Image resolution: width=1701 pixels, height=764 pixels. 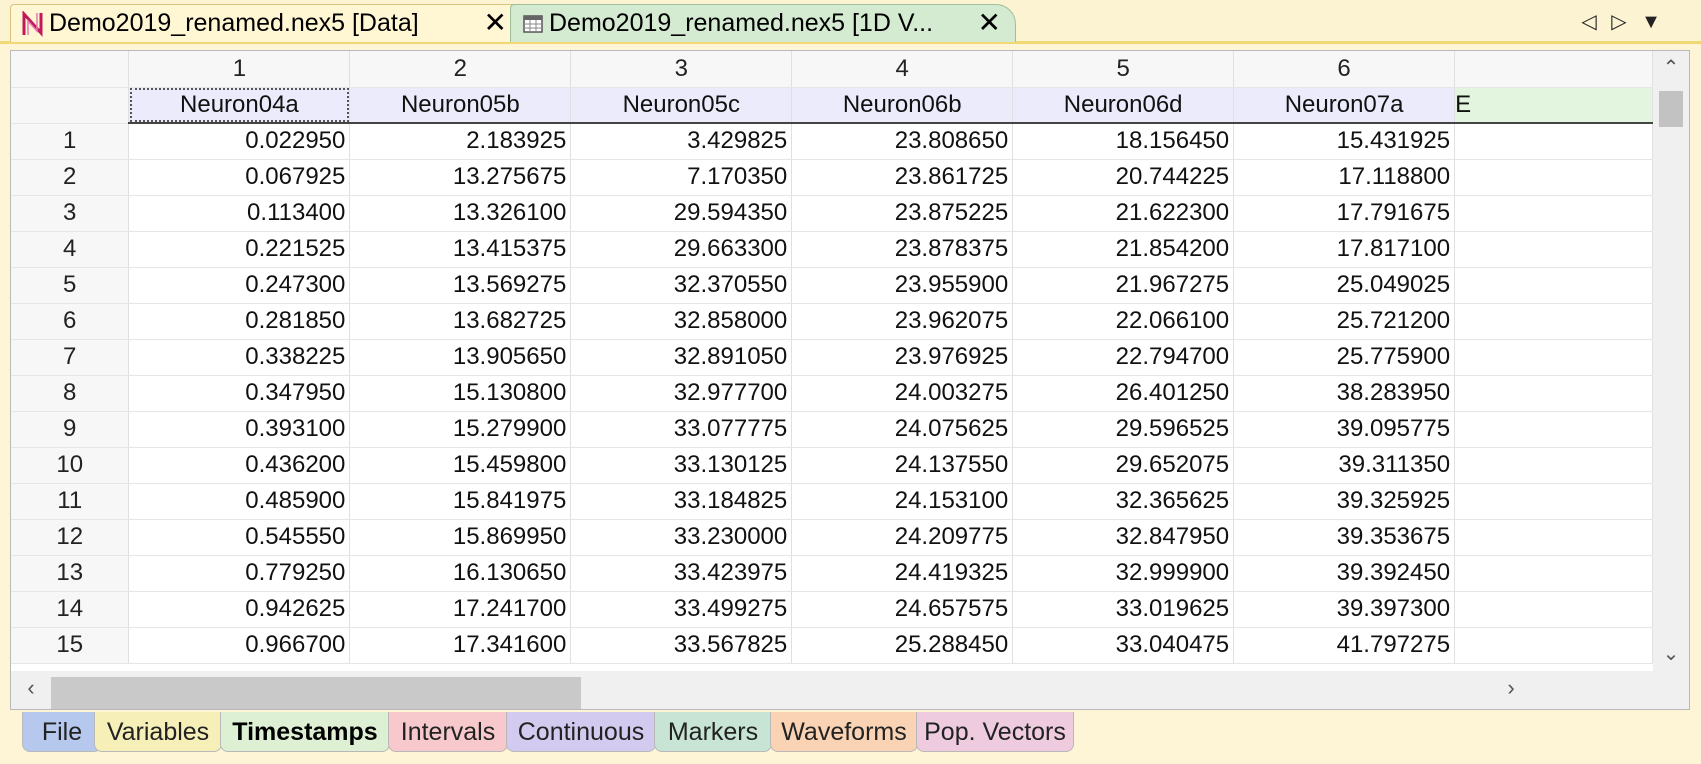 I want to click on timestamp-cell: 0.545550, so click(x=239, y=537).